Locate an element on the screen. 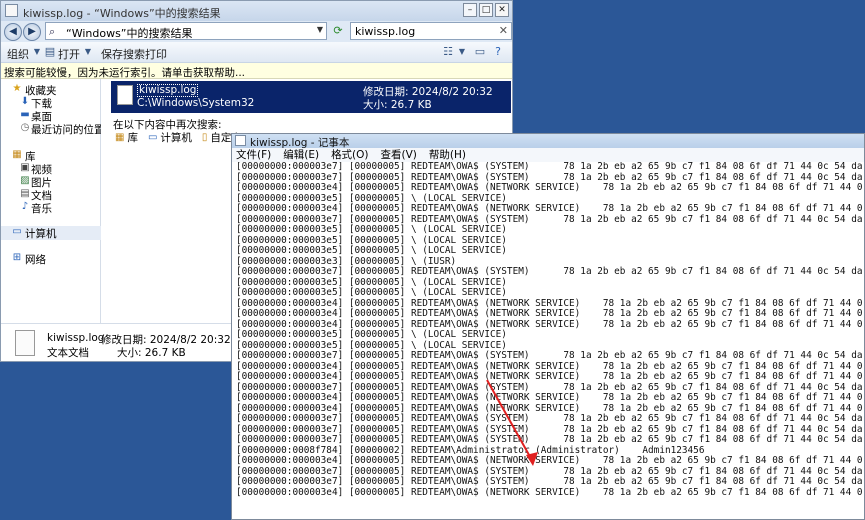 The width and height of the screenshot is (865, 520). menu-format: 格式(O) is located at coordinates (349, 155).